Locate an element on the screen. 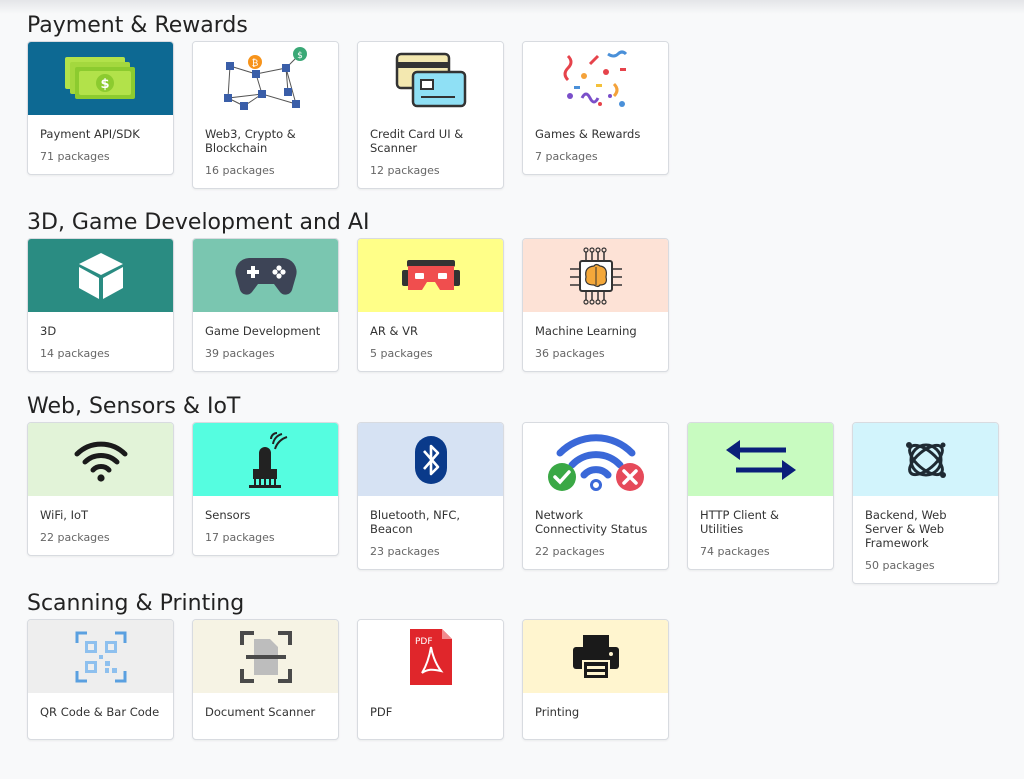  card-title: PDF is located at coordinates (381, 712).